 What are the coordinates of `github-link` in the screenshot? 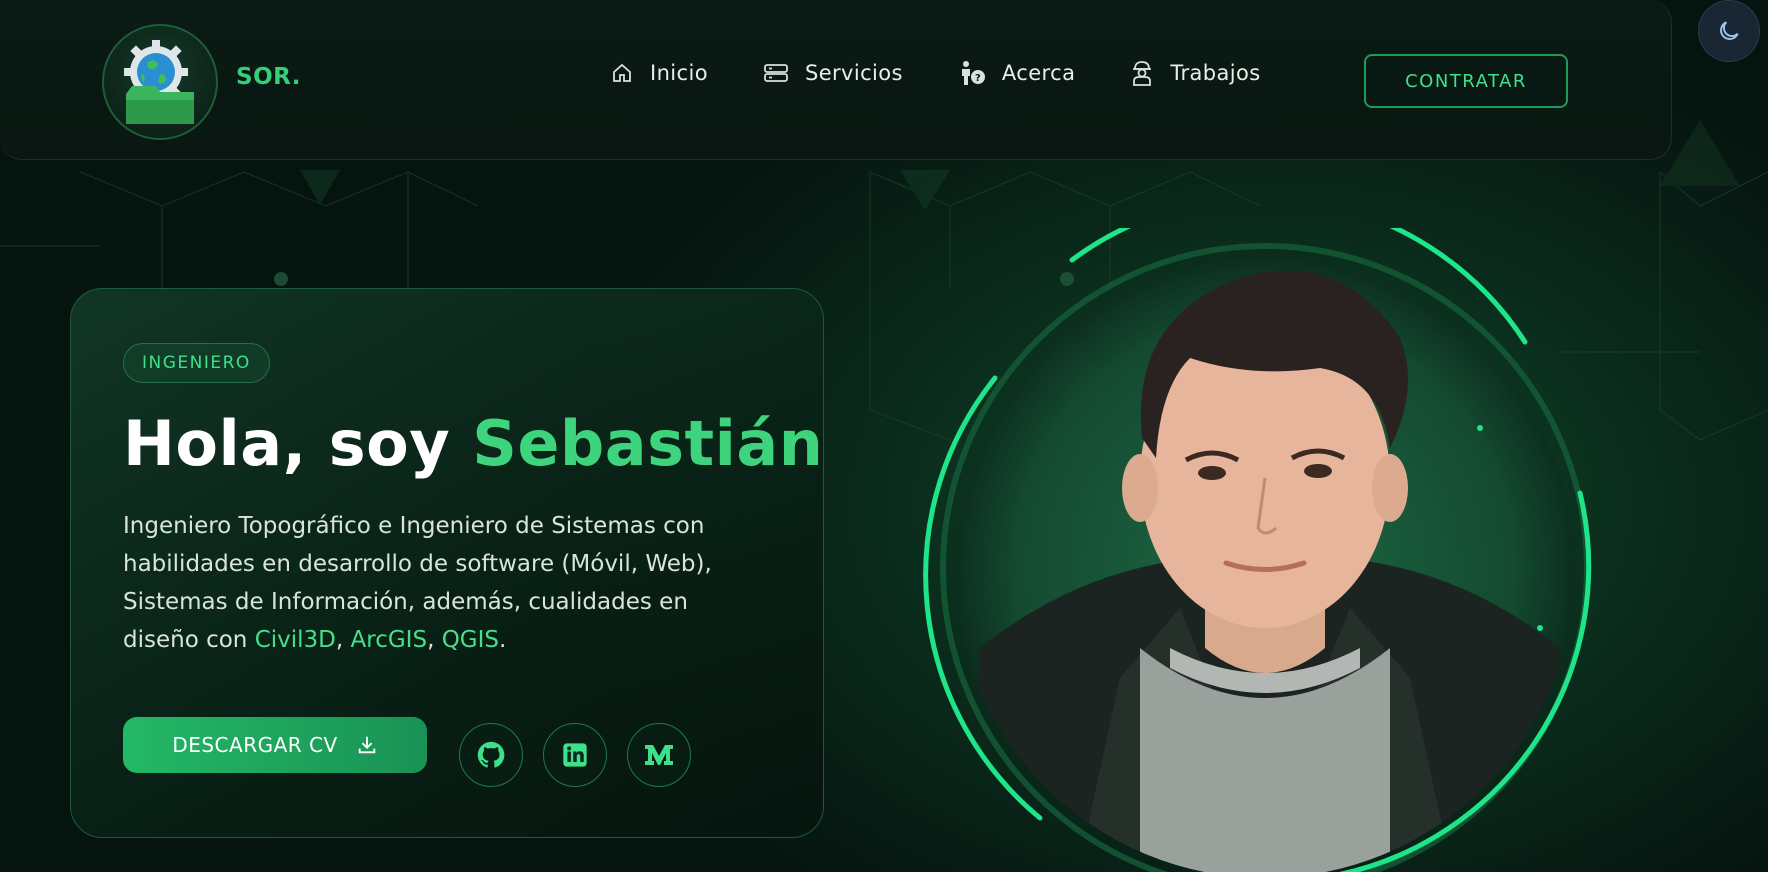 It's located at (491, 755).